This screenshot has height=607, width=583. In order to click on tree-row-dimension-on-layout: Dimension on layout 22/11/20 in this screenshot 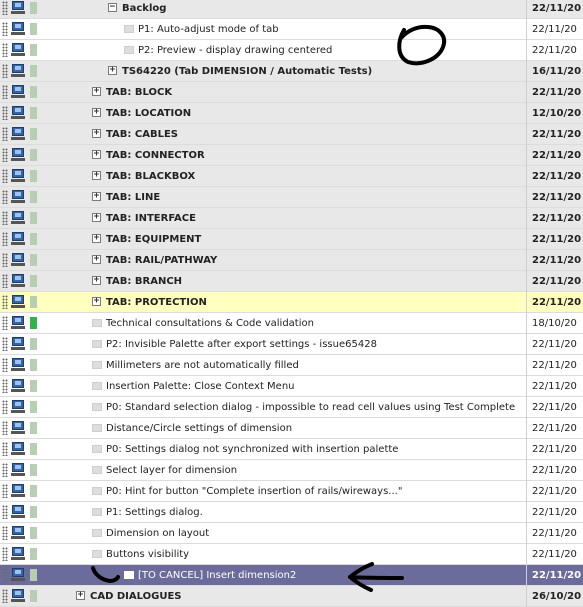, I will do `click(291, 533)`.